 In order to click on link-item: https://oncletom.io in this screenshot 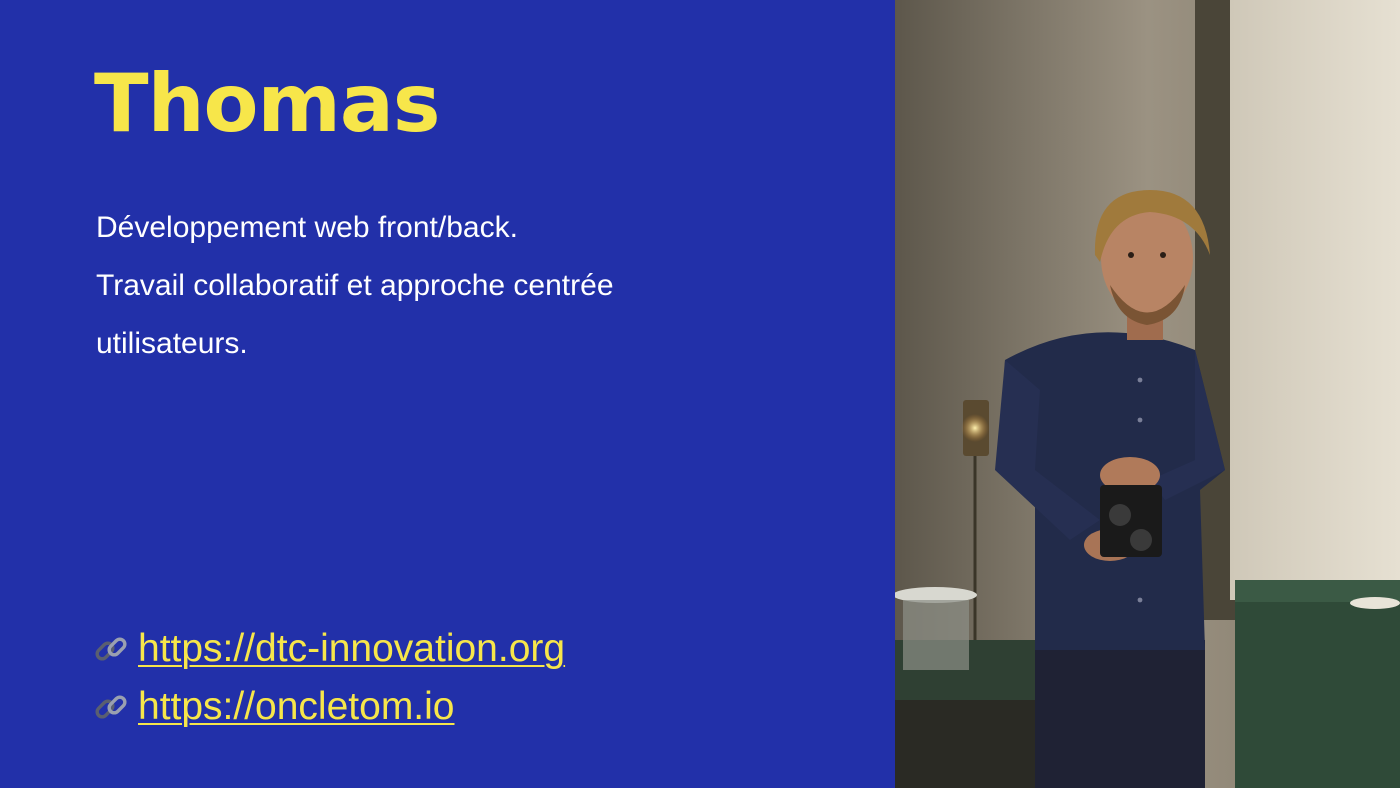, I will do `click(328, 707)`.